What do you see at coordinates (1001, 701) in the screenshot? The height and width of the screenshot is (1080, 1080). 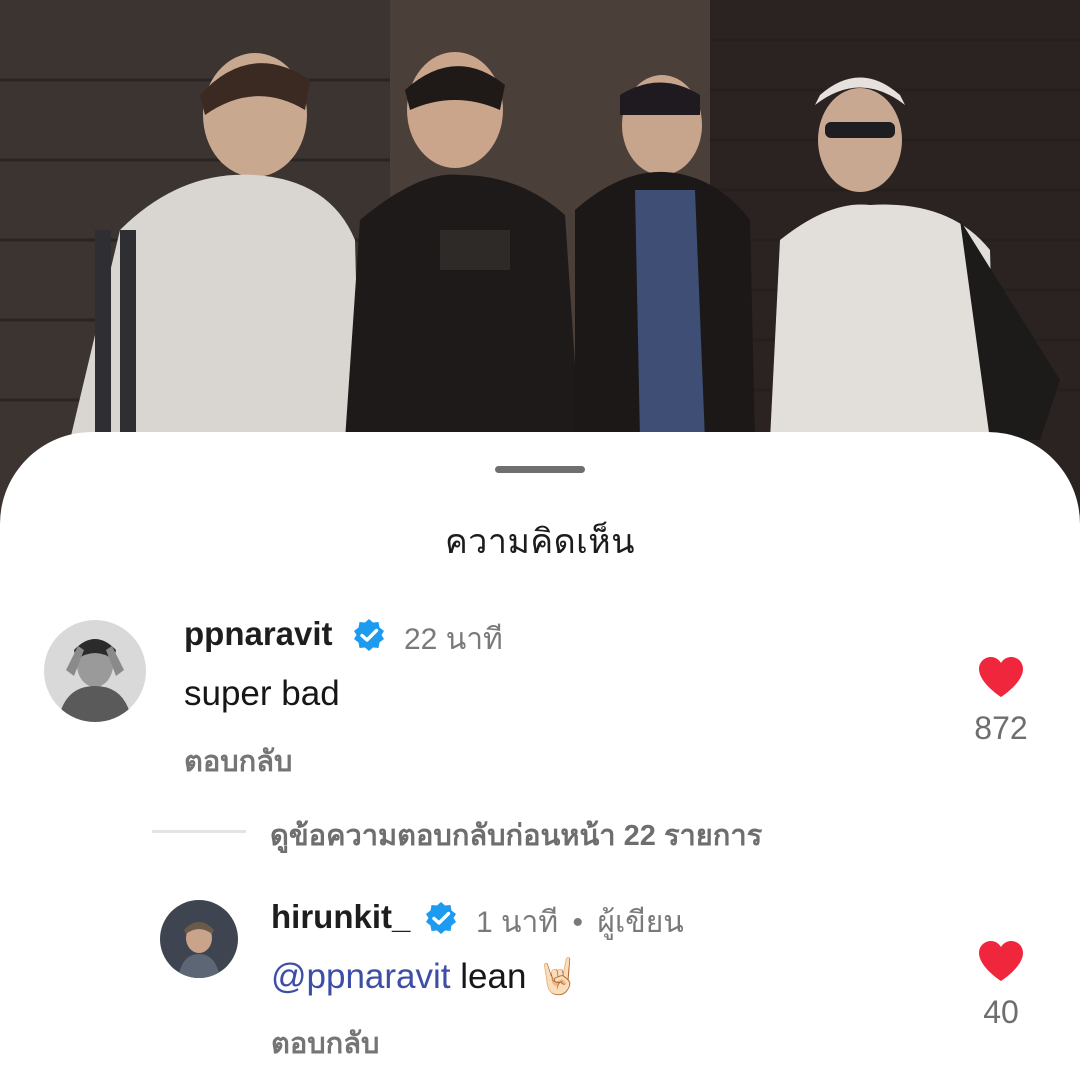 I see `like-button: 872` at bounding box center [1001, 701].